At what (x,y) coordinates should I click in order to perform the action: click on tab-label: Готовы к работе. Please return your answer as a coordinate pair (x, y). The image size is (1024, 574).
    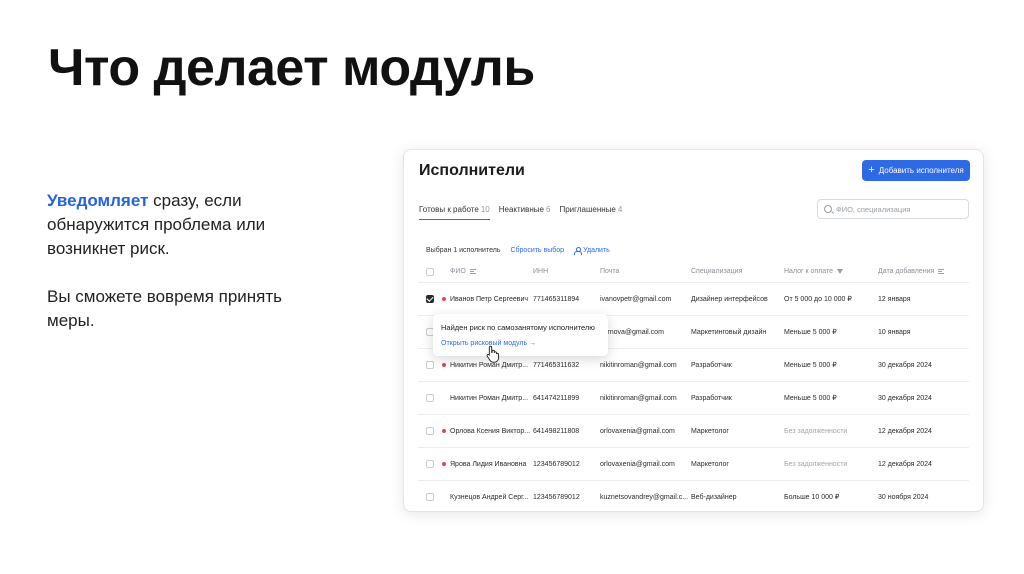
    Looking at the image, I should click on (449, 209).